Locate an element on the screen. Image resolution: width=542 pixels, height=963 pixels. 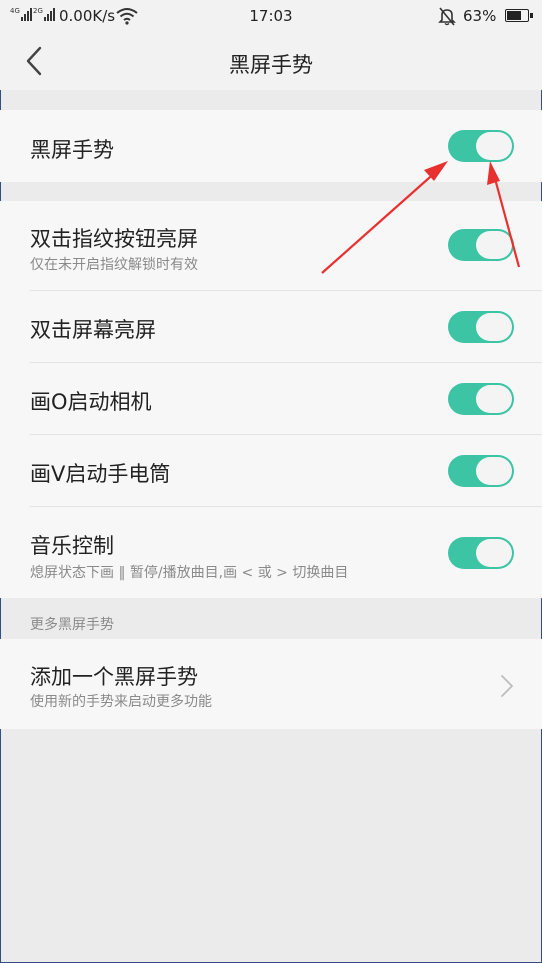
gesture-row-music: 音乐控制 熄屏状态下画 ‖ 暂停/播放曲目,画 < 或 > 切换曲目 is located at coordinates (271, 552).